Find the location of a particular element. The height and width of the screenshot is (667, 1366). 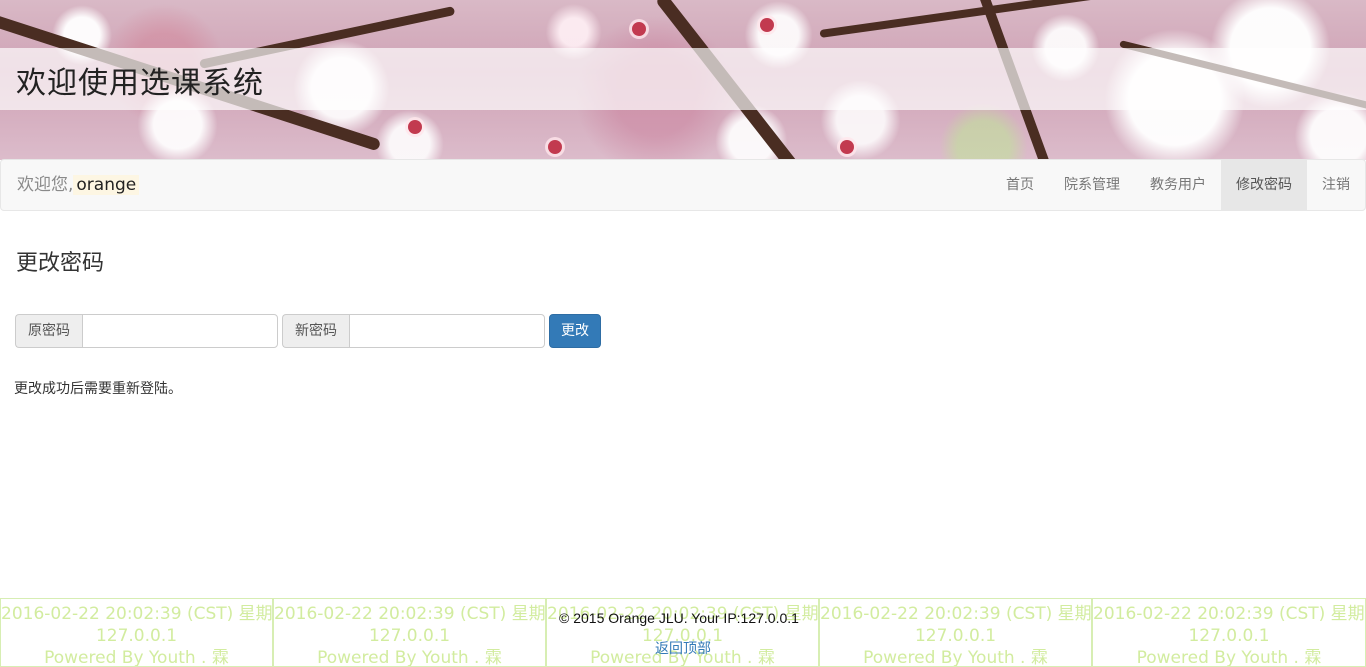

greeting-text: 欢迎您, is located at coordinates (45, 185).